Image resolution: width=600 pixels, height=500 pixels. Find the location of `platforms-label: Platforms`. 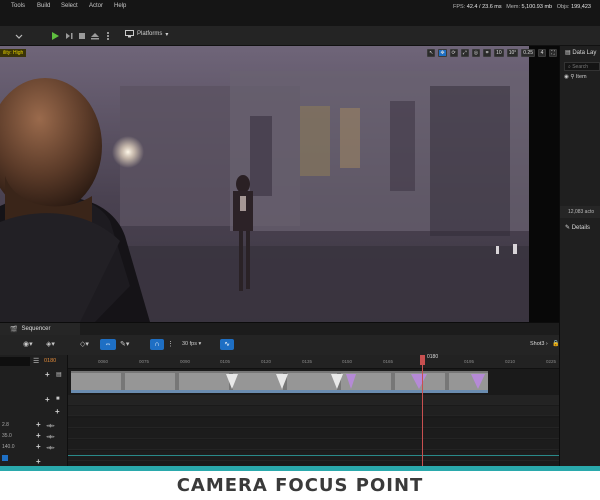

platforms-label: Platforms is located at coordinates (150, 34).